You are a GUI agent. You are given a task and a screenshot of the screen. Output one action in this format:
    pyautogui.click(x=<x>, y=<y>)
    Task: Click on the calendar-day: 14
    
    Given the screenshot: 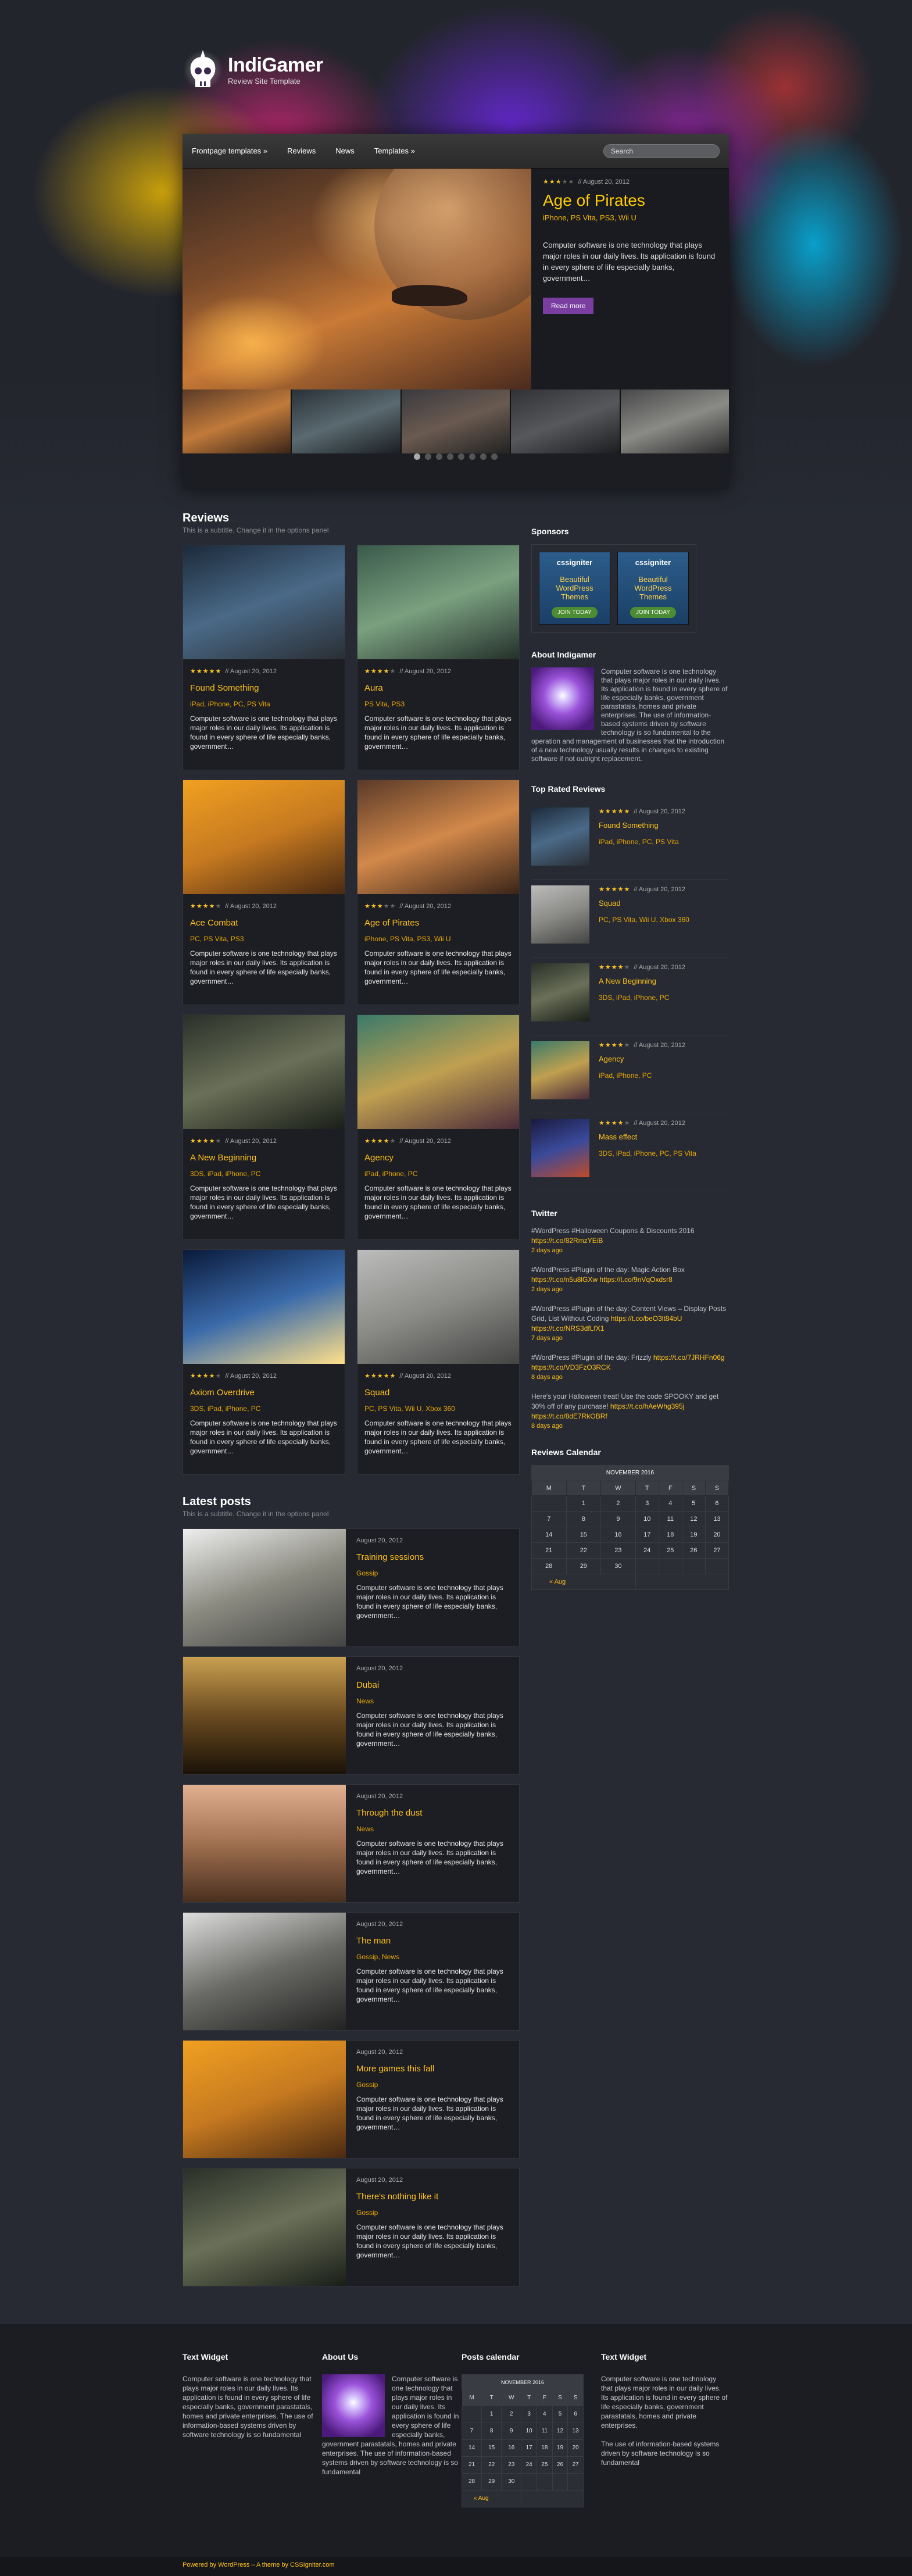 What is the action you would take?
    pyautogui.click(x=549, y=1535)
    